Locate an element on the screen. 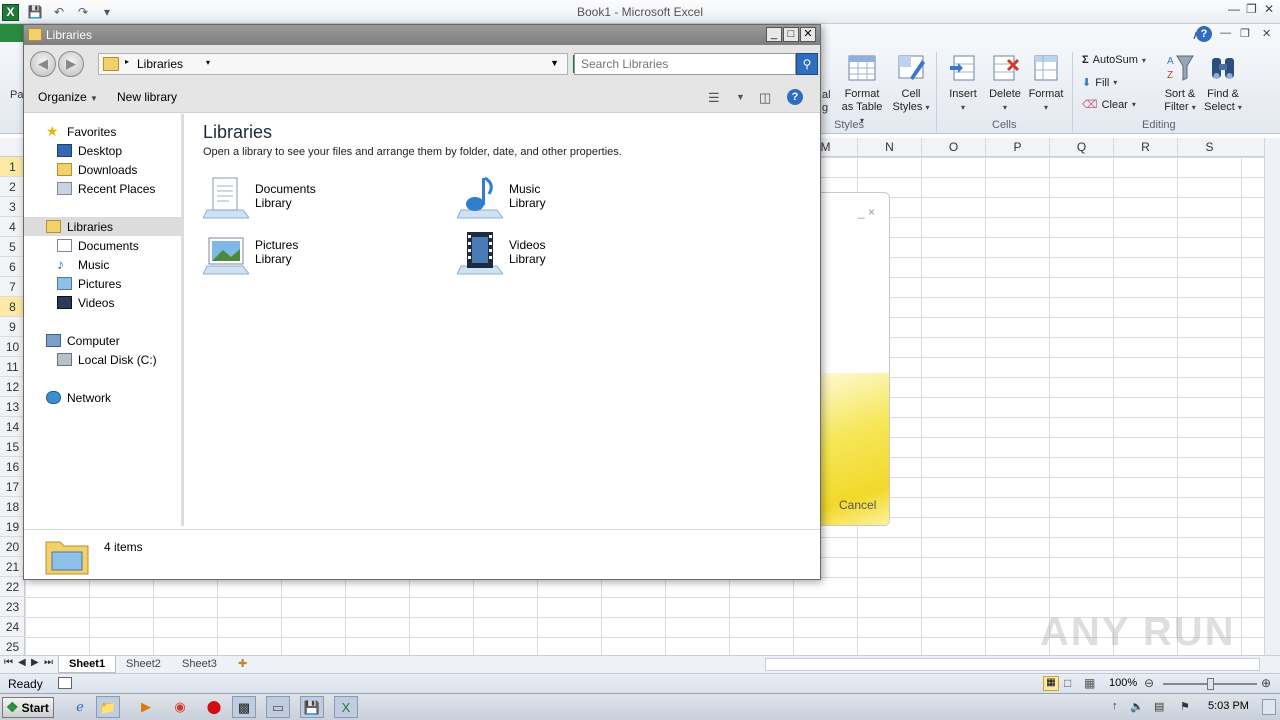  vertical-scrollbar is located at coordinates (1272, 397).